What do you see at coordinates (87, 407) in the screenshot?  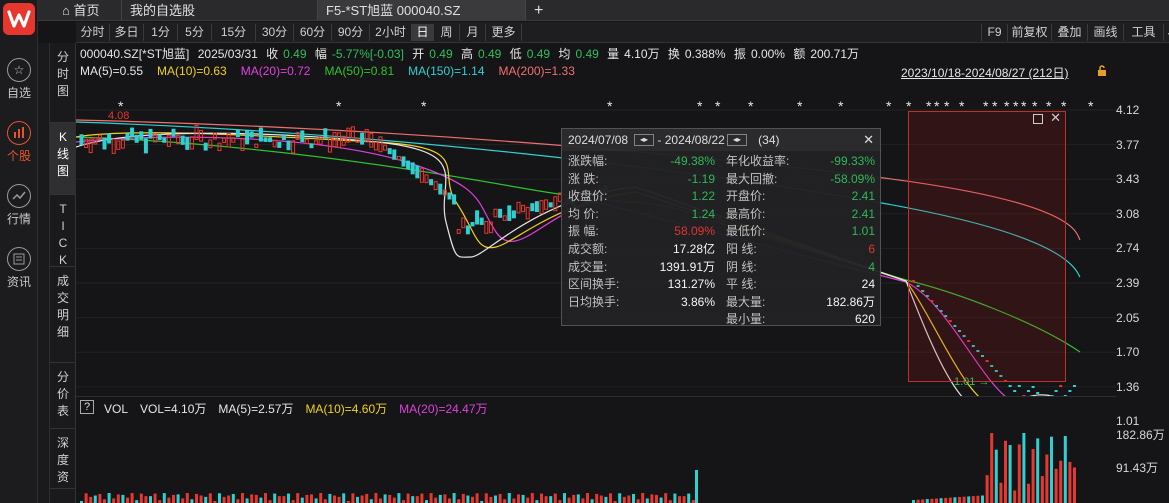 I see `help-icon: ?` at bounding box center [87, 407].